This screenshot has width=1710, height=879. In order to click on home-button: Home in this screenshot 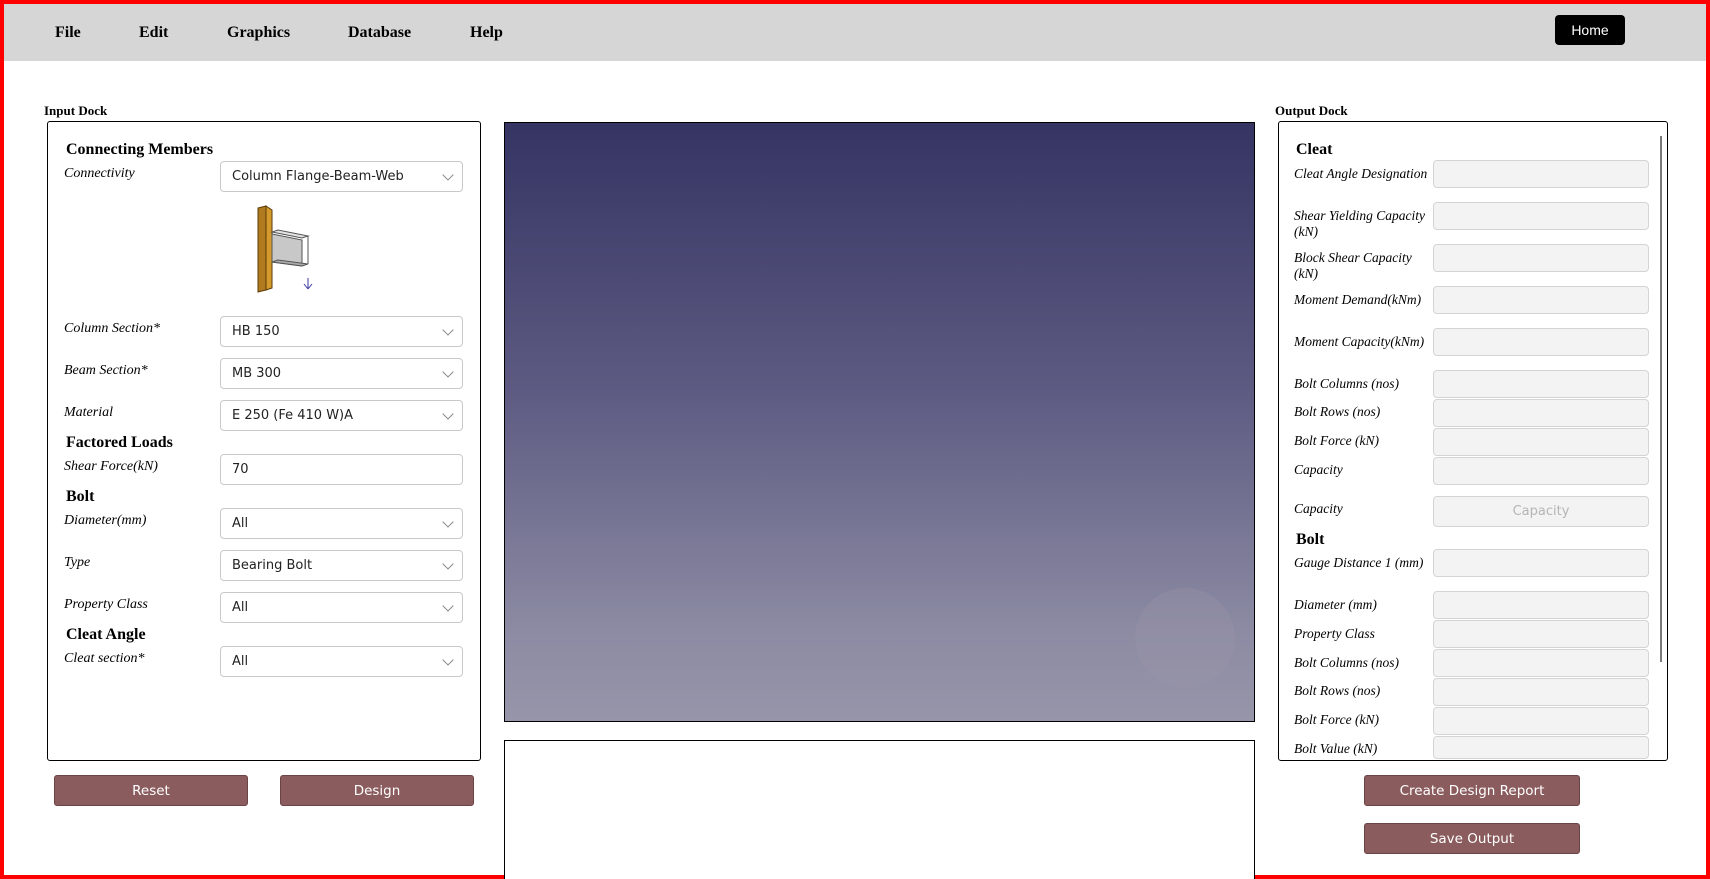, I will do `click(1590, 30)`.